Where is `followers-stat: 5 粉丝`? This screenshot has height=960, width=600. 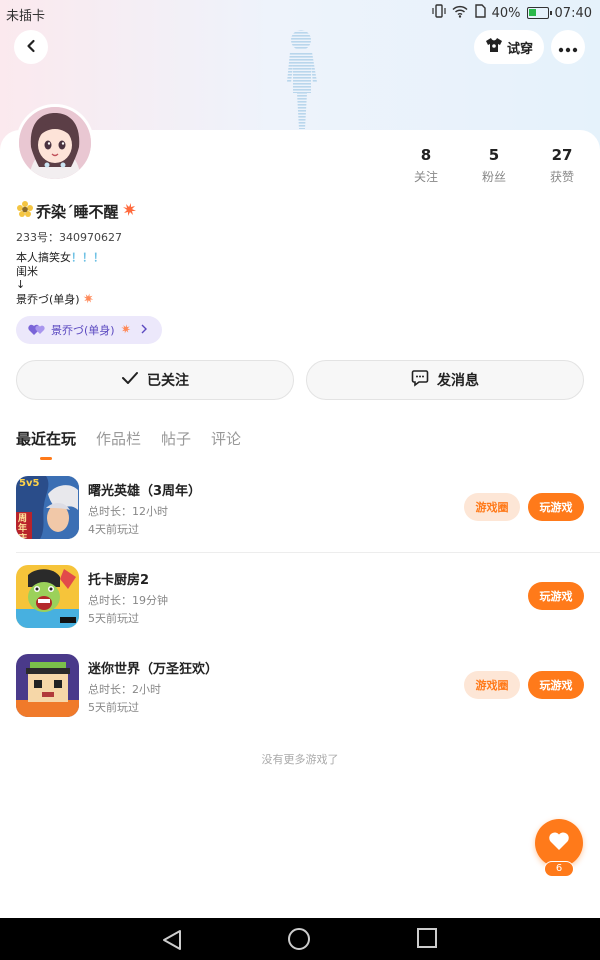 followers-stat: 5 粉丝 is located at coordinates (494, 165).